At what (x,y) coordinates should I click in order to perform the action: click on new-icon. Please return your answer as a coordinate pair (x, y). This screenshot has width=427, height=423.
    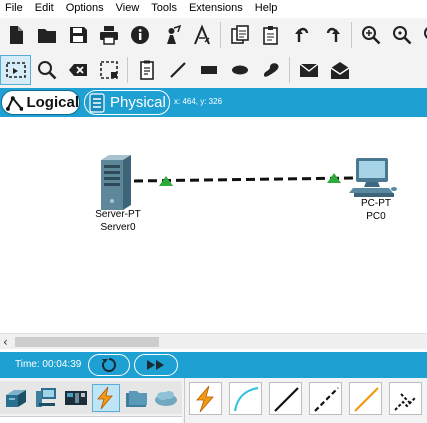
    Looking at the image, I should click on (15, 35).